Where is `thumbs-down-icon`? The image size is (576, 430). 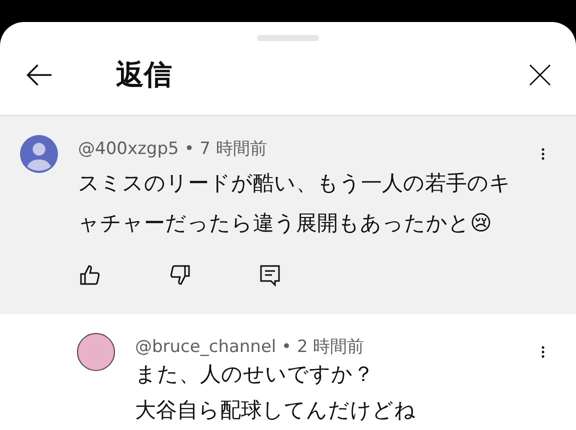
thumbs-down-icon is located at coordinates (180, 275).